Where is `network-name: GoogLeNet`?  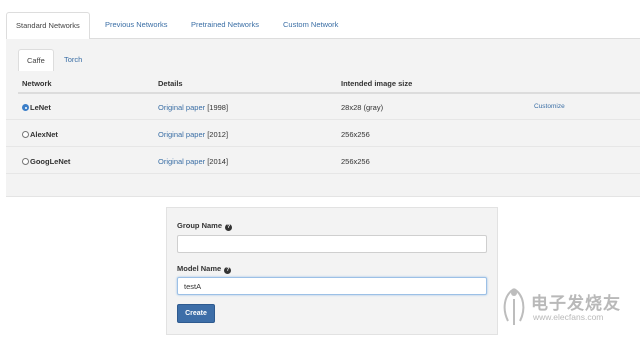
network-name: GoogLeNet is located at coordinates (50, 161).